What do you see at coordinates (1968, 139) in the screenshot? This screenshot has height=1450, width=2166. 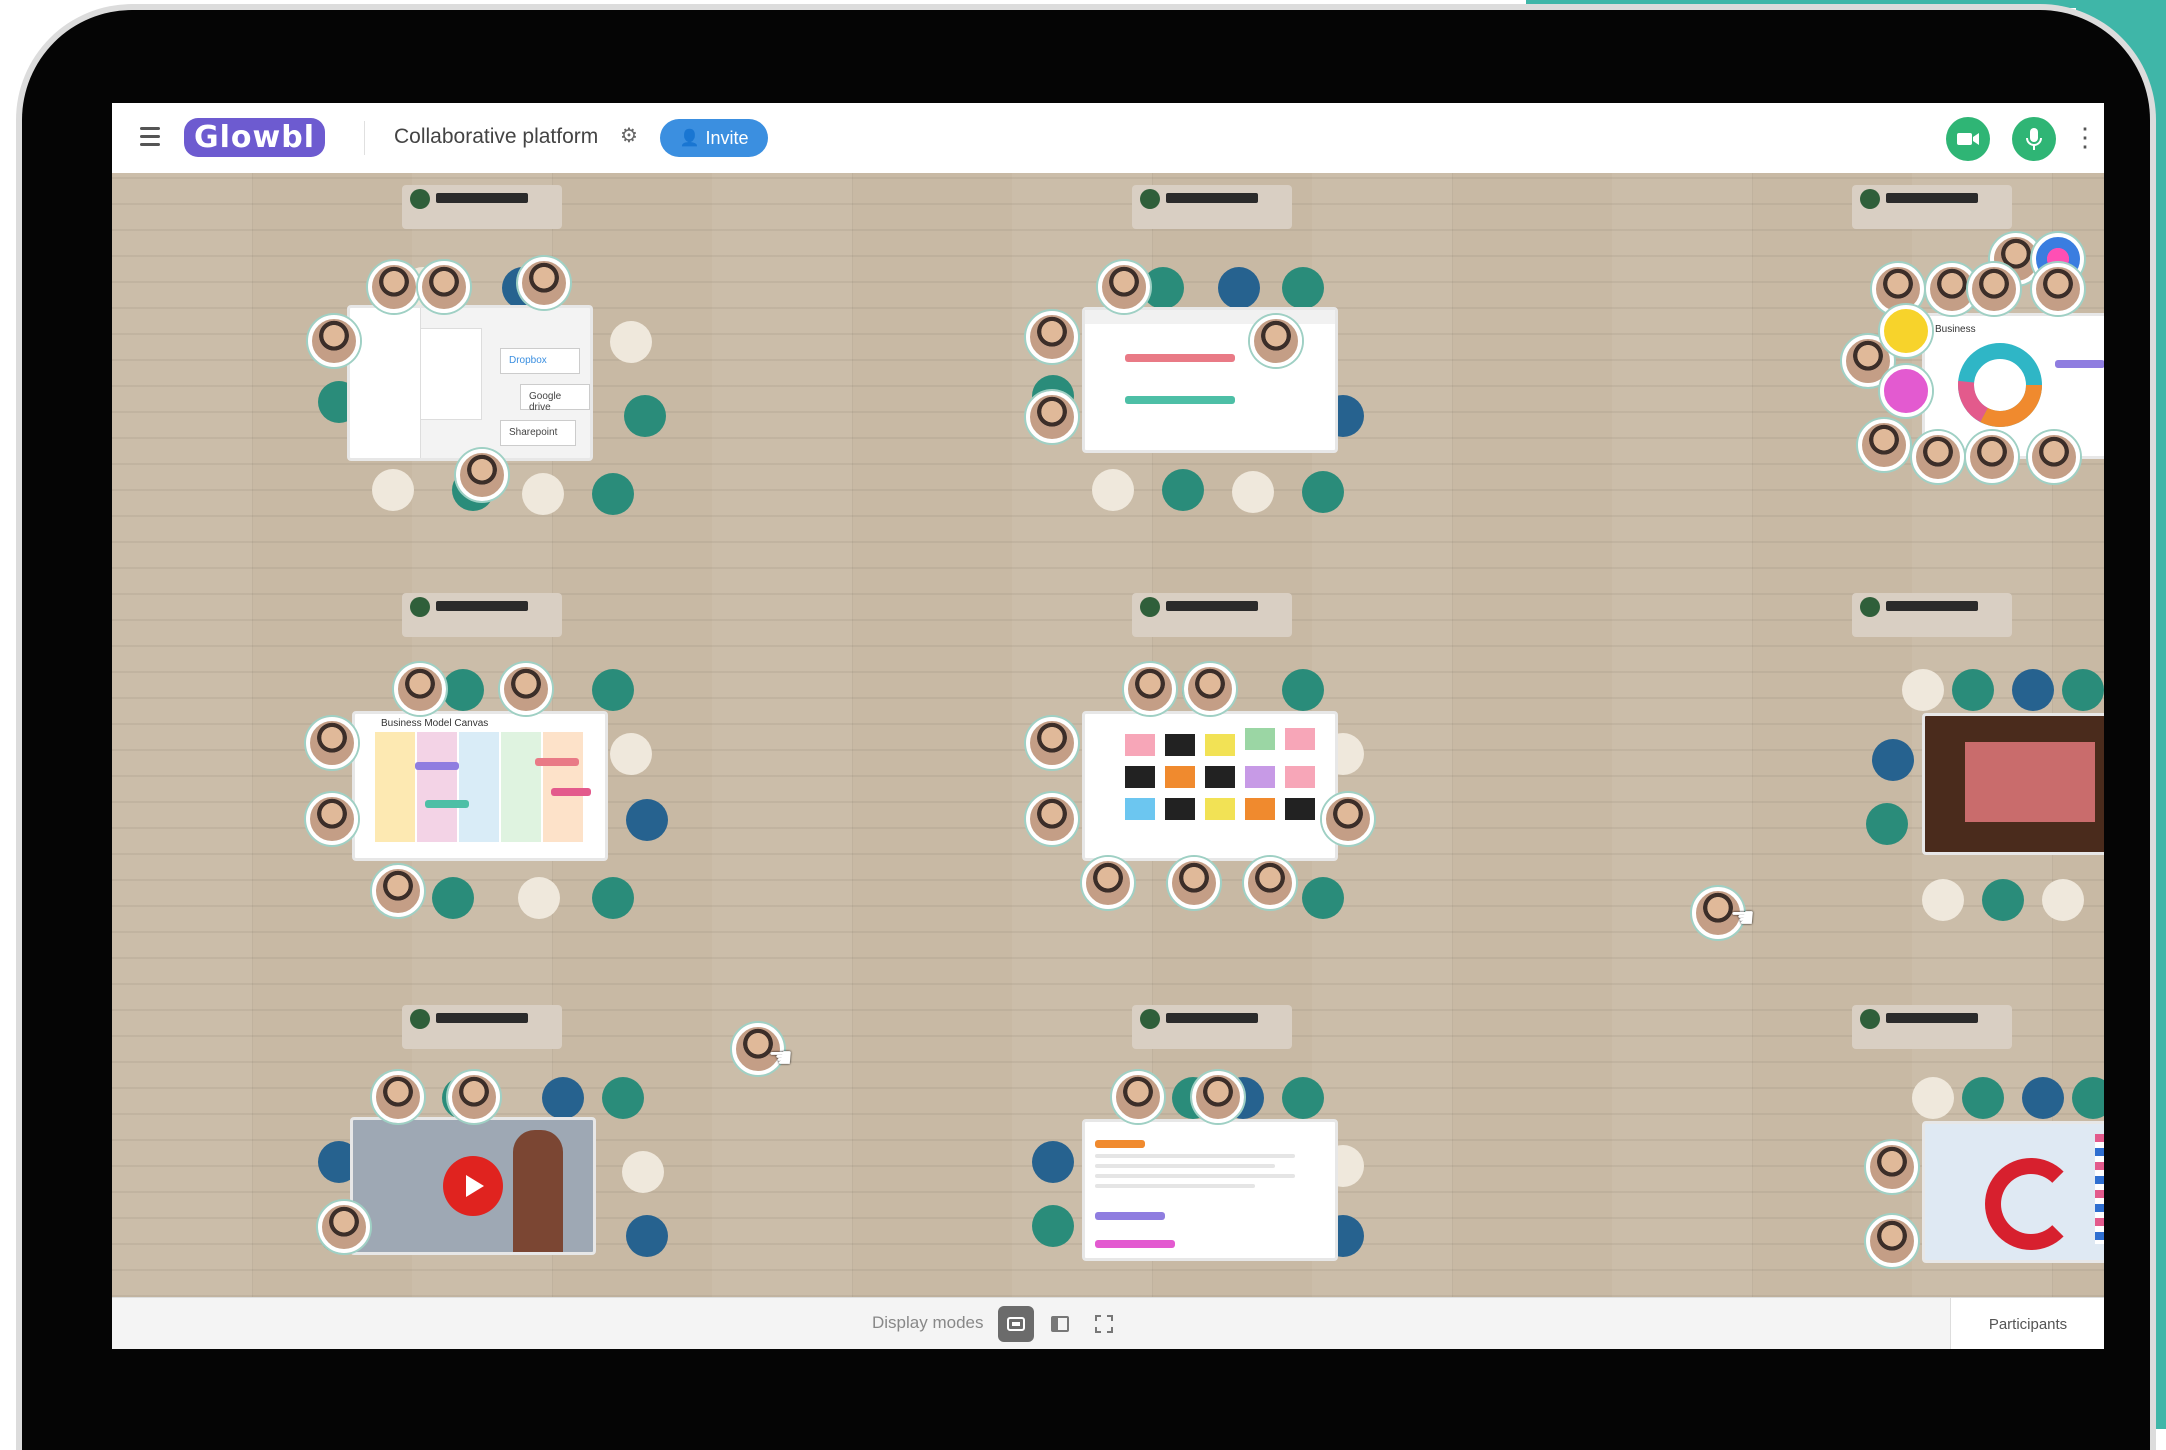 I see `camera-button` at bounding box center [1968, 139].